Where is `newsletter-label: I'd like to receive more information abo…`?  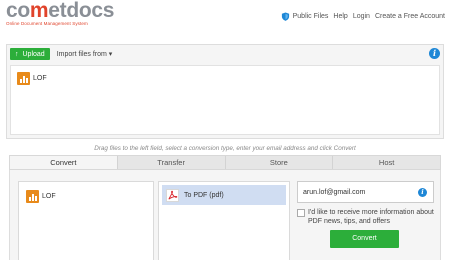
newsletter-label: I'd like to receive more information abo… is located at coordinates (371, 217).